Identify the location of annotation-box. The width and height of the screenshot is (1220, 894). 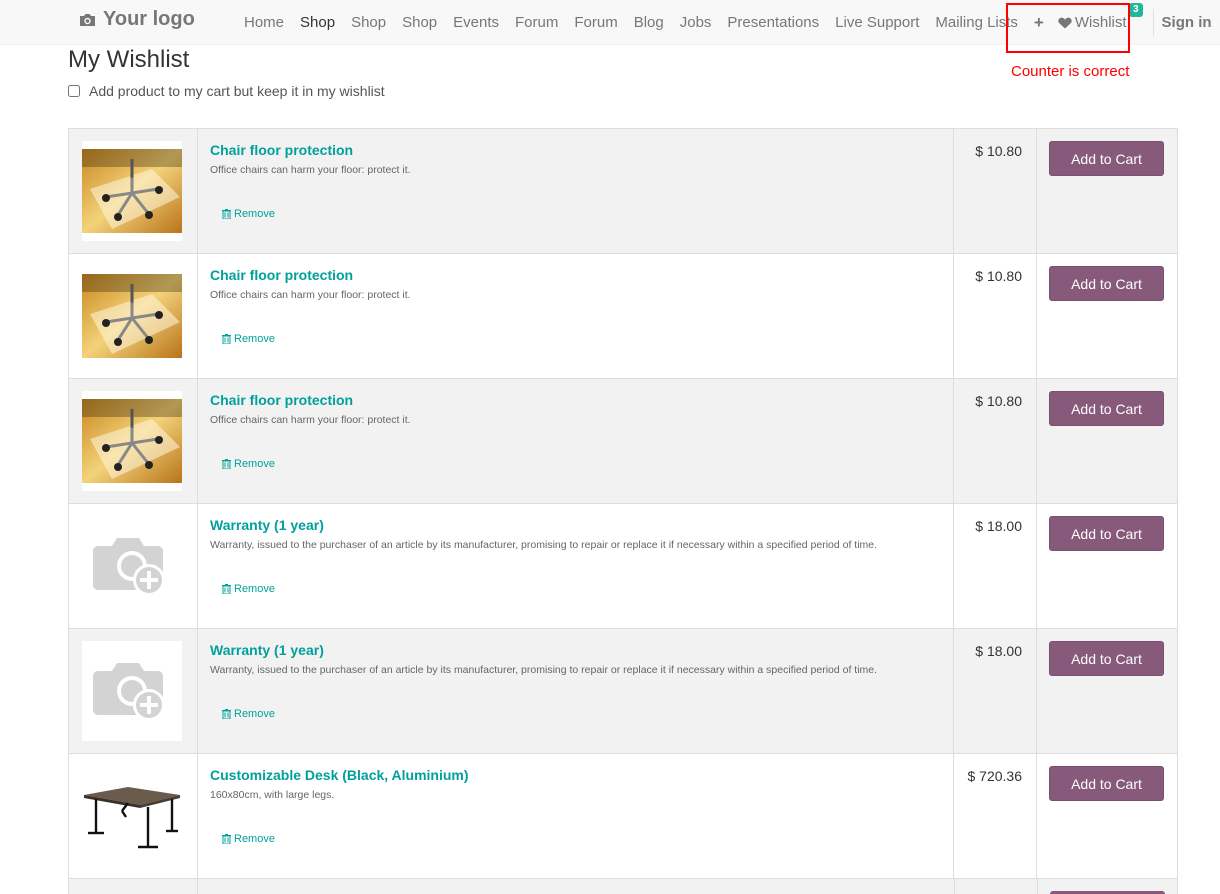
(1068, 28).